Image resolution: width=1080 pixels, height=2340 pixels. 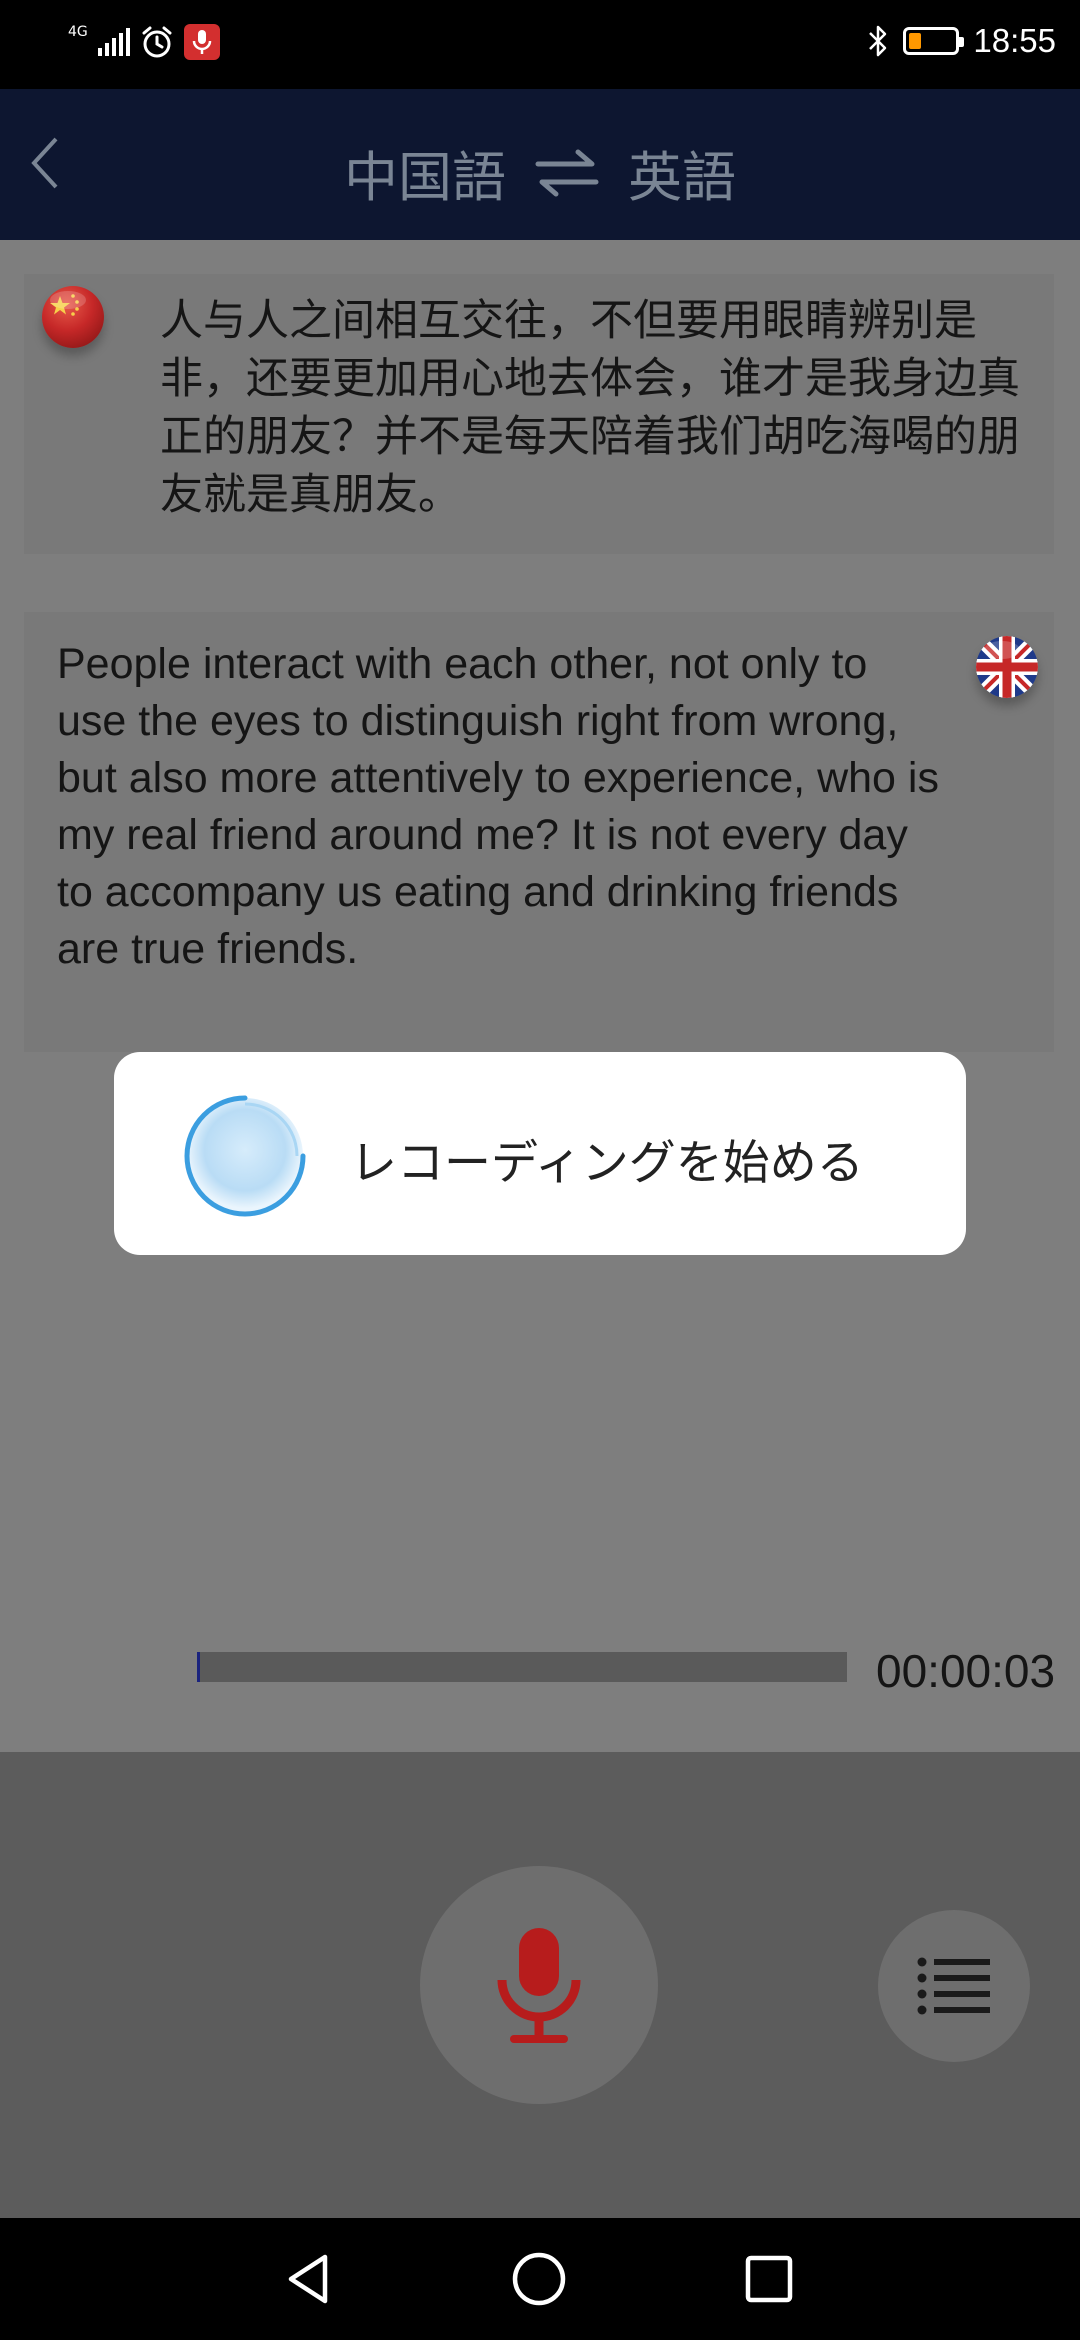 I want to click on recording-progress-fill, so click(x=199, y=1667).